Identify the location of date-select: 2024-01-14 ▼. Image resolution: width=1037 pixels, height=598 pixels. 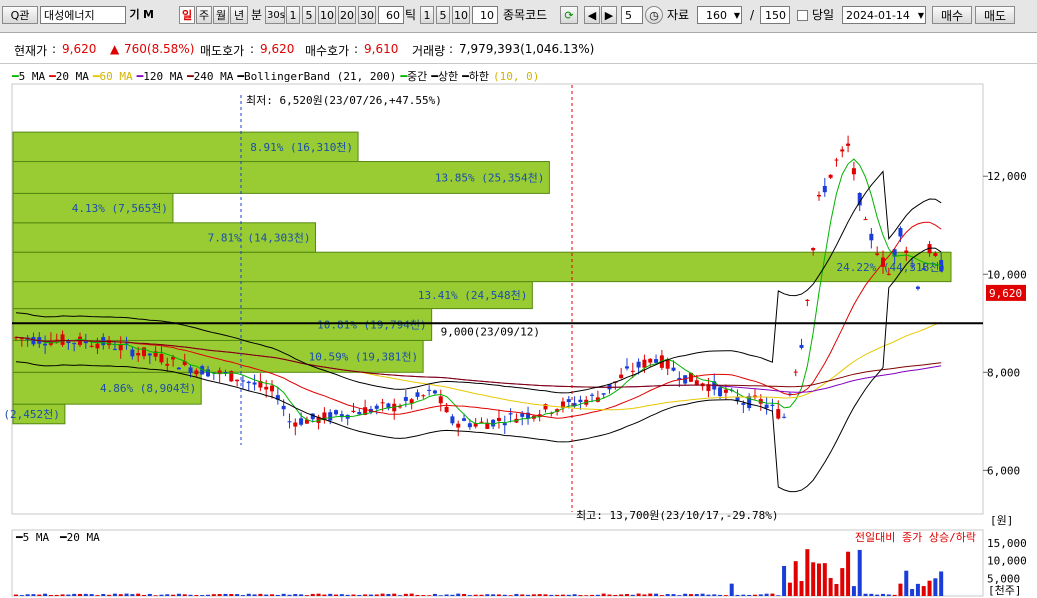
(884, 15).